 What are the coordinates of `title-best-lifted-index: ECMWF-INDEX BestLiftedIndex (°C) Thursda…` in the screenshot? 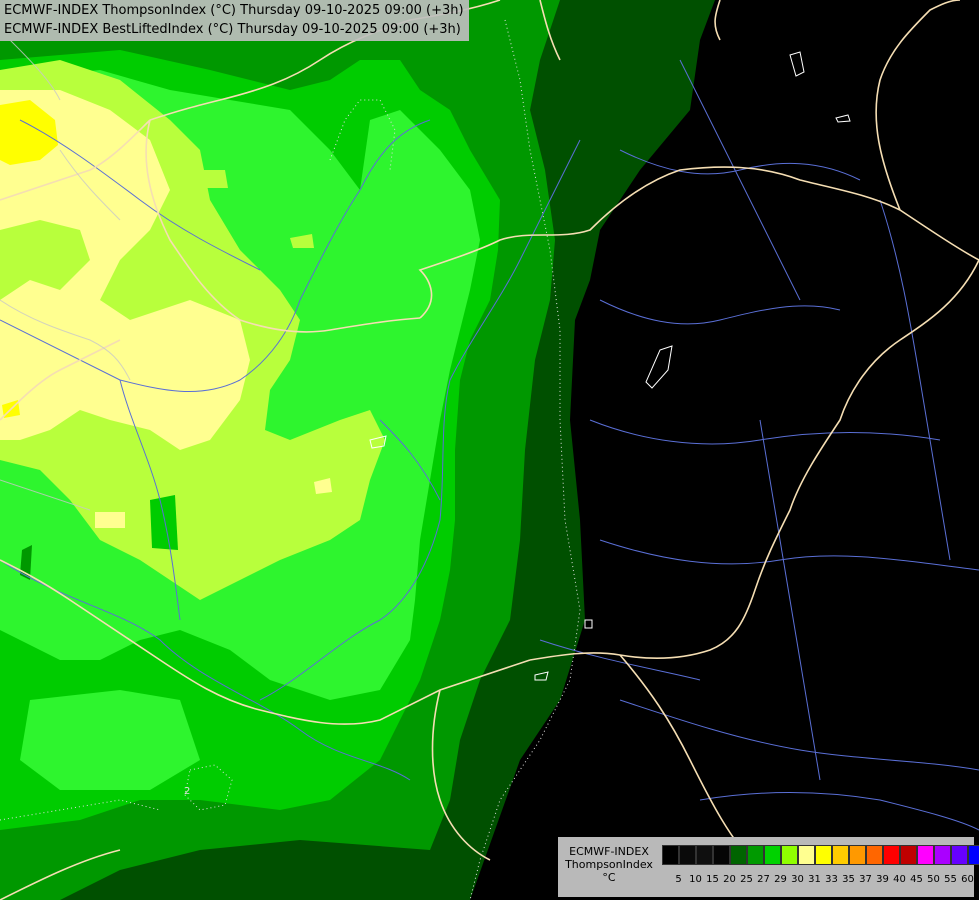 It's located at (232, 29).